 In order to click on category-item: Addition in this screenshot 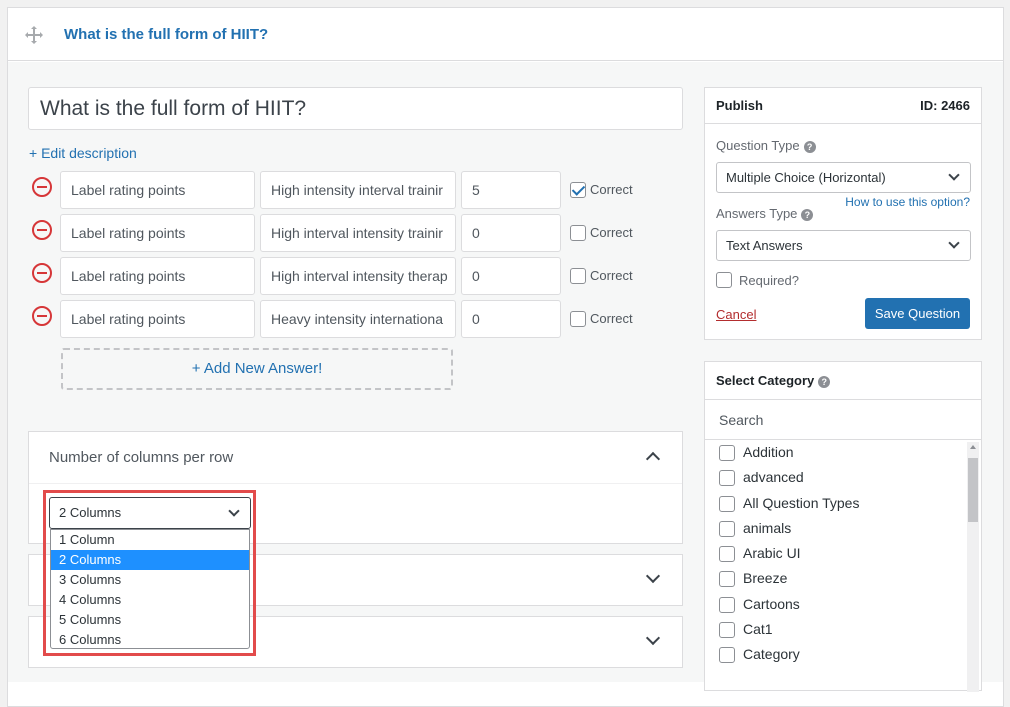, I will do `click(835, 453)`.